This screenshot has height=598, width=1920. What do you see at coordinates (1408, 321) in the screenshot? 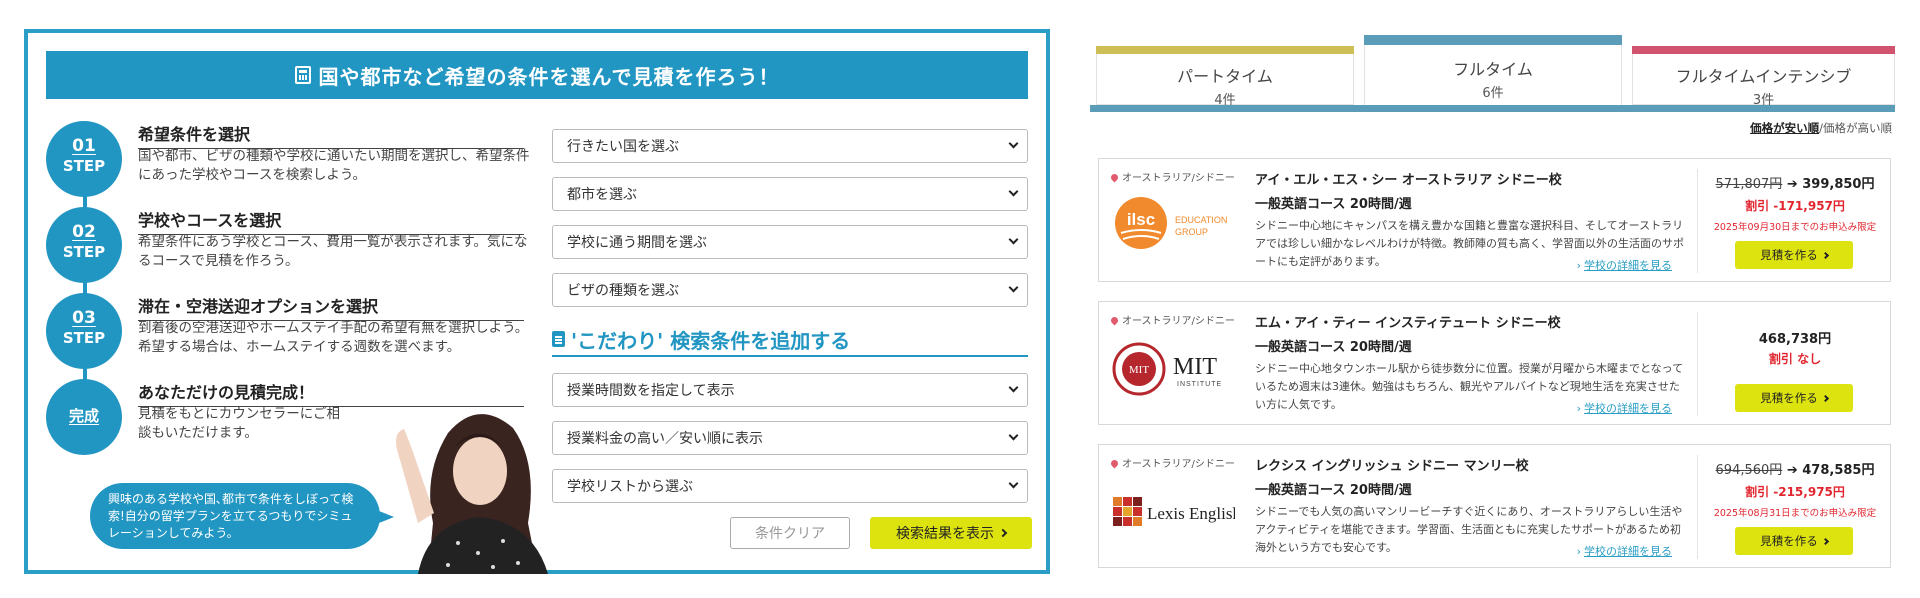
I see `school-name: エム・アイ・ティー インスティテュート シドニー校` at bounding box center [1408, 321].